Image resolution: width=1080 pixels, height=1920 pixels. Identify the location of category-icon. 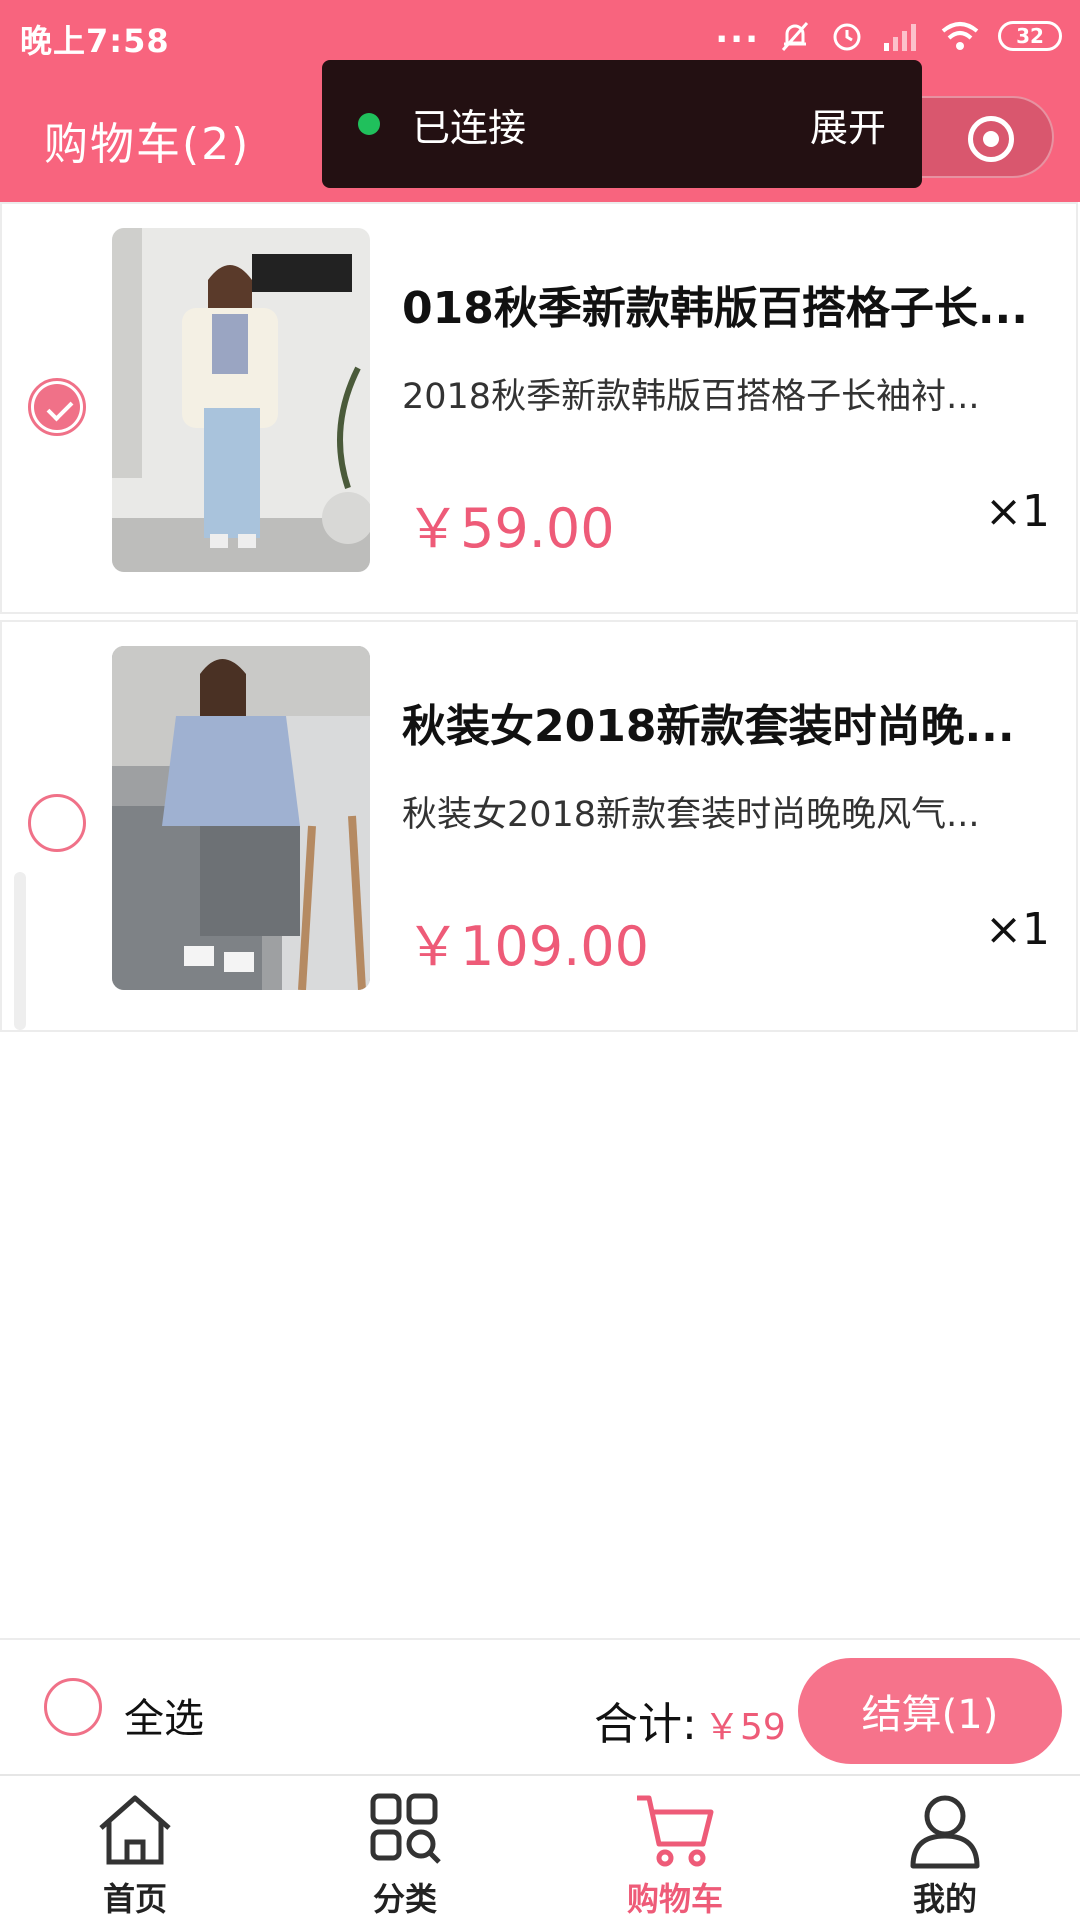
(405, 1828).